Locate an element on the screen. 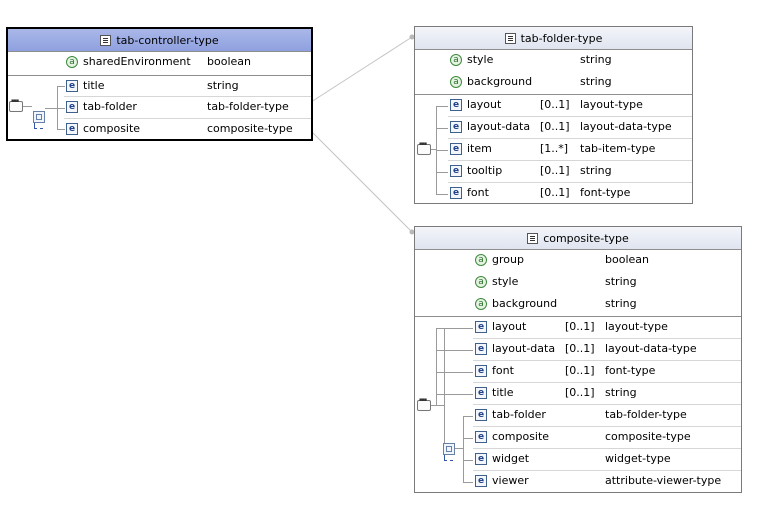 The image size is (759, 508). element-name: layout is located at coordinates (509, 326).